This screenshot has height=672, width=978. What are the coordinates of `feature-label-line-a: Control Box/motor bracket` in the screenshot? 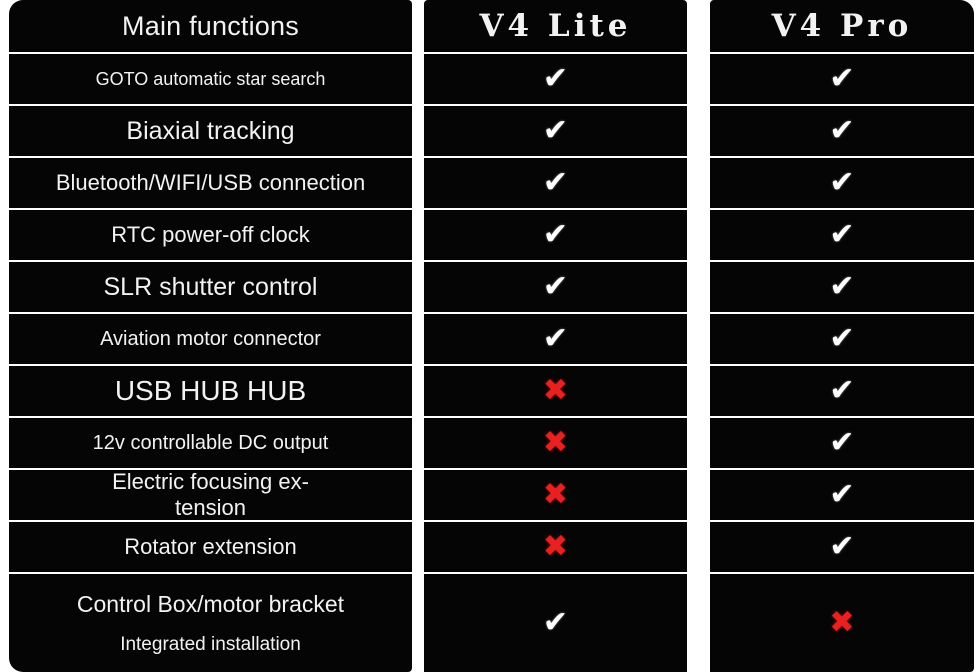 It's located at (210, 603).